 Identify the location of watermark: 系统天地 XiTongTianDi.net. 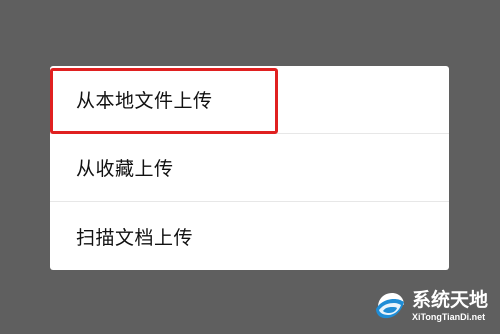
(431, 306).